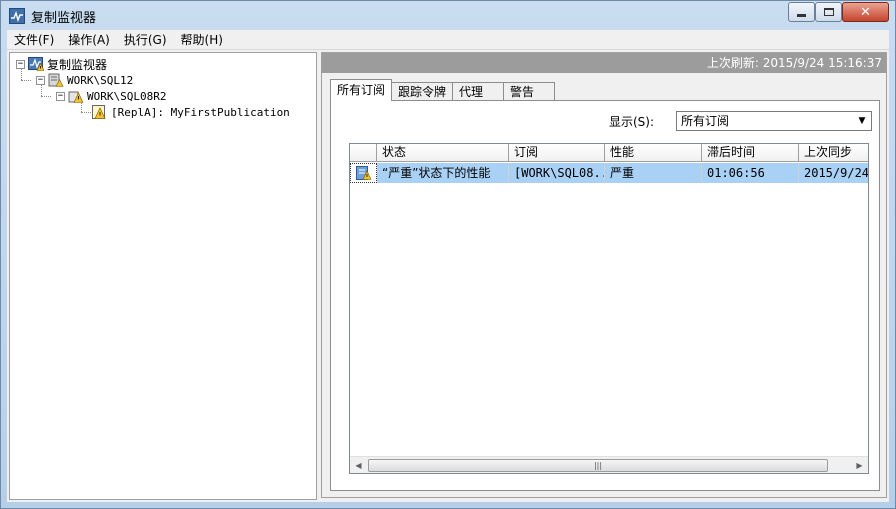 This screenshot has height=509, width=896. Describe the element at coordinates (448, 15) in the screenshot. I see `title-bar: 复制监视器 ✕` at that location.